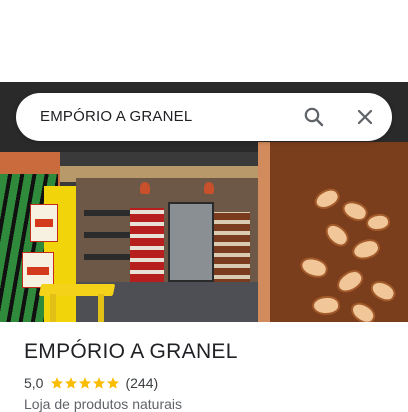 This screenshot has width=408, height=412. Describe the element at coordinates (365, 117) in the screenshot. I see `close-icon` at that location.